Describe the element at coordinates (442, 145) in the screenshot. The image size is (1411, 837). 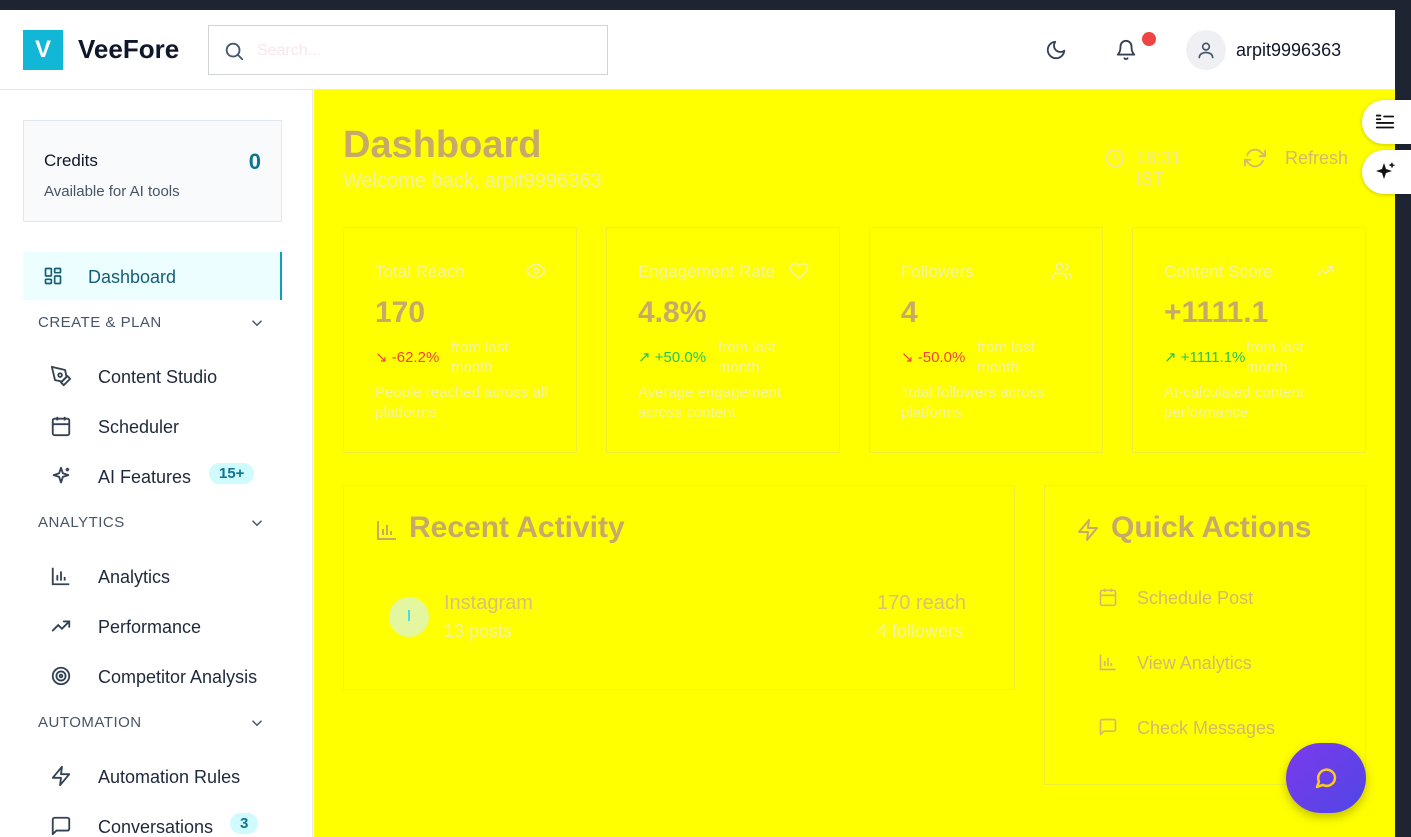
I see `page-title: Dashboard` at that location.